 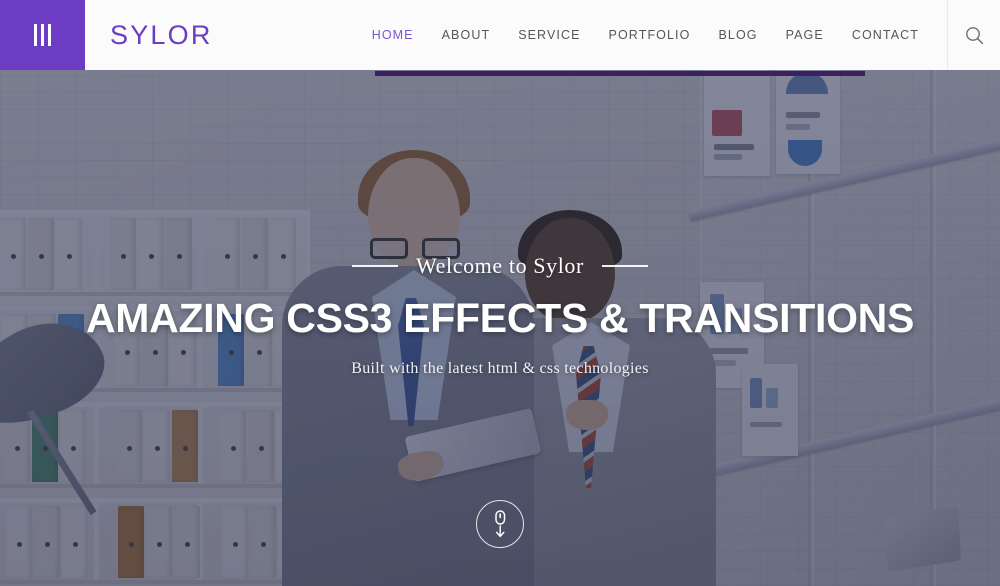 I want to click on brand-name: SYLOR, so click(x=161, y=34).